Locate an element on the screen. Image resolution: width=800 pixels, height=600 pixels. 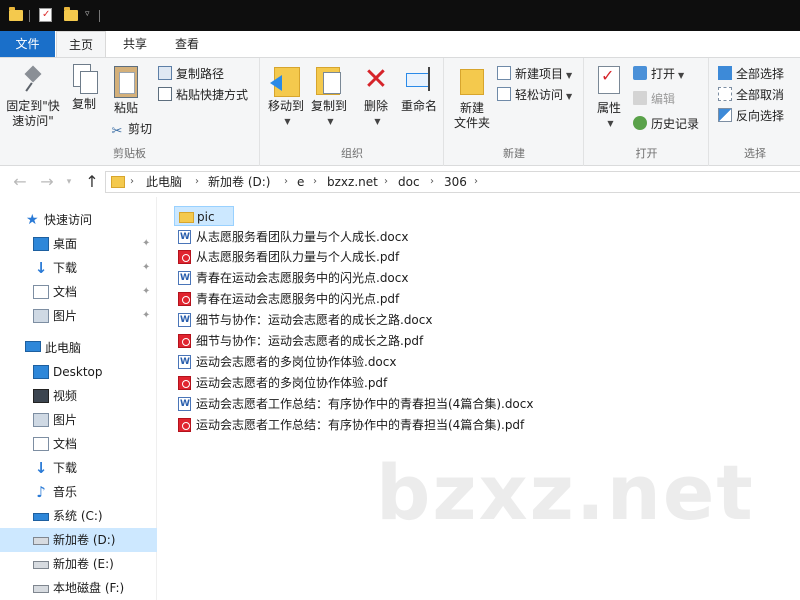
pin-label-line1: 固定到"快 is located at coordinates (33, 106).